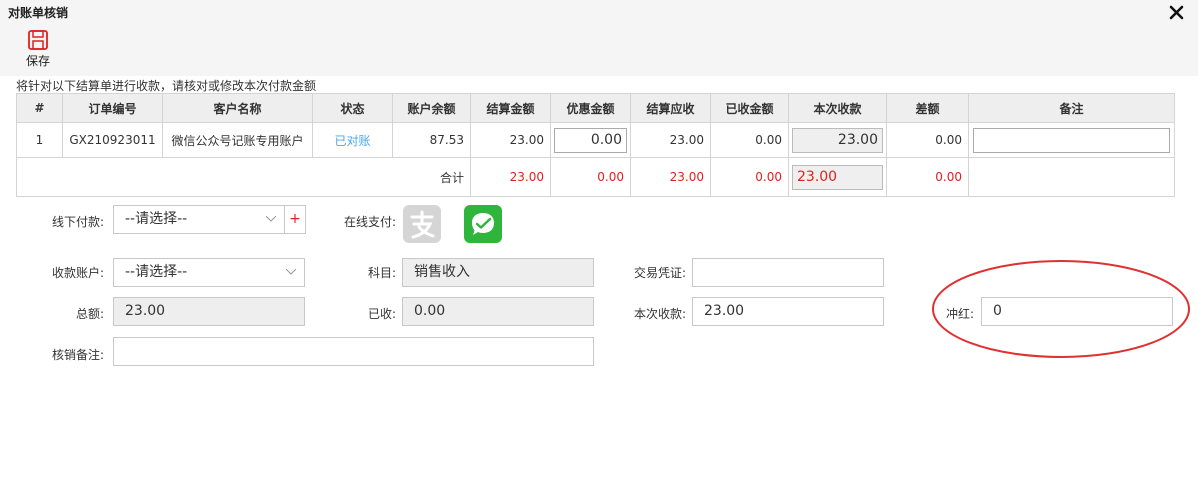 This screenshot has width=1198, height=478. What do you see at coordinates (353, 351) in the screenshot?
I see `settle-remark-input` at bounding box center [353, 351].